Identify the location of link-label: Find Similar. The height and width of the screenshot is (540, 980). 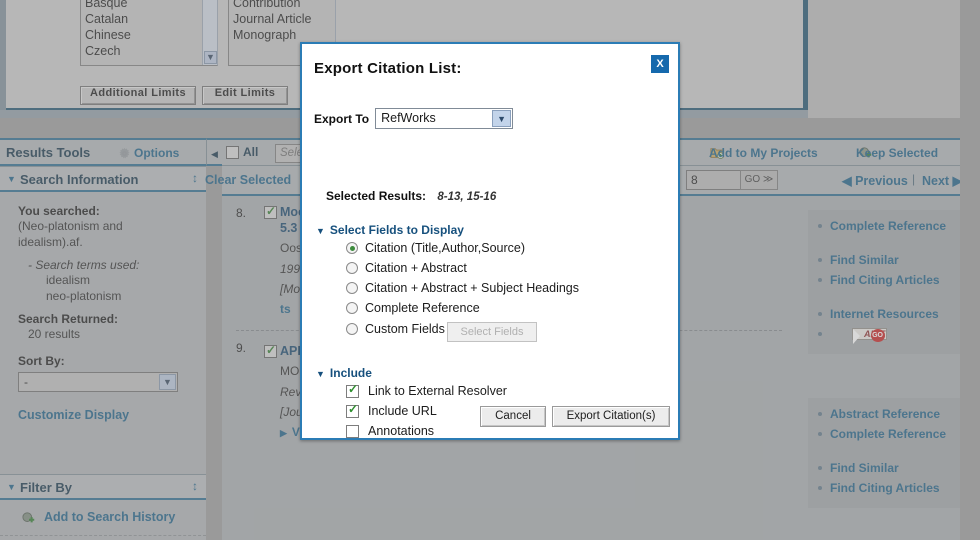
(864, 468).